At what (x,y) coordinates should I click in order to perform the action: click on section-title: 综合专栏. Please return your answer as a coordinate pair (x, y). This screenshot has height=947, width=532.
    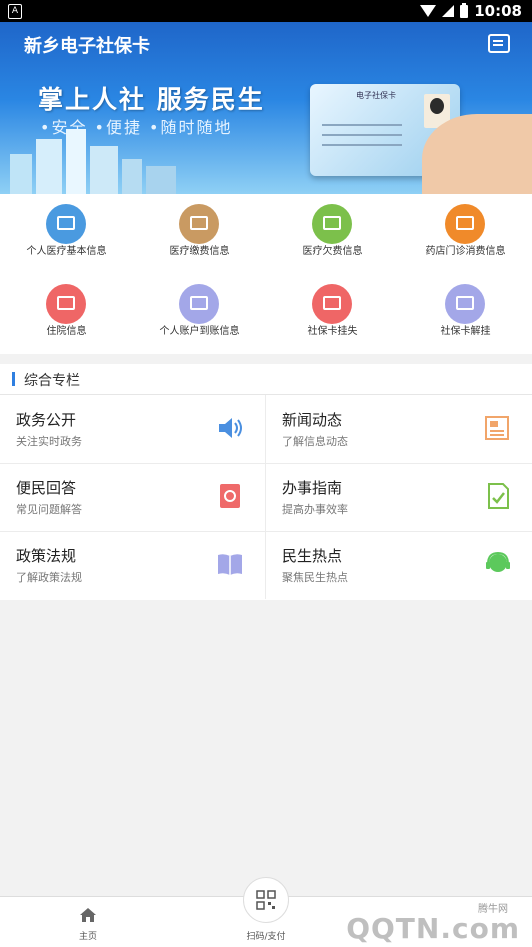
    Looking at the image, I should click on (52, 381).